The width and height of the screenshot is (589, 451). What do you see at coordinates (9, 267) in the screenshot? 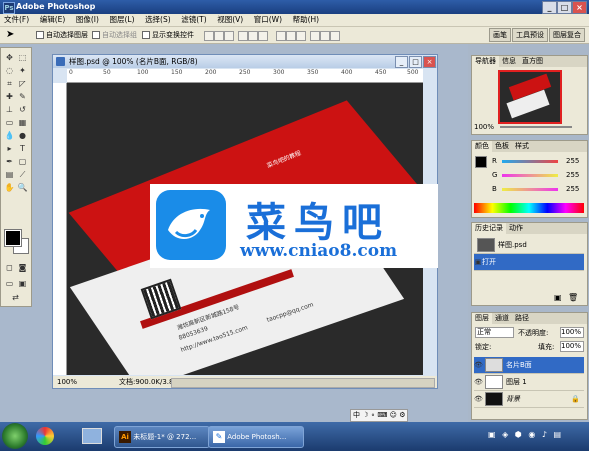
I see `quick-mask-standard-icon: ◻` at bounding box center [9, 267].